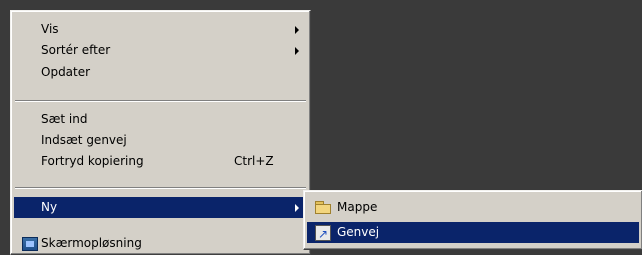  I want to click on menu-item-label: Indsæt genvej, so click(84, 140).